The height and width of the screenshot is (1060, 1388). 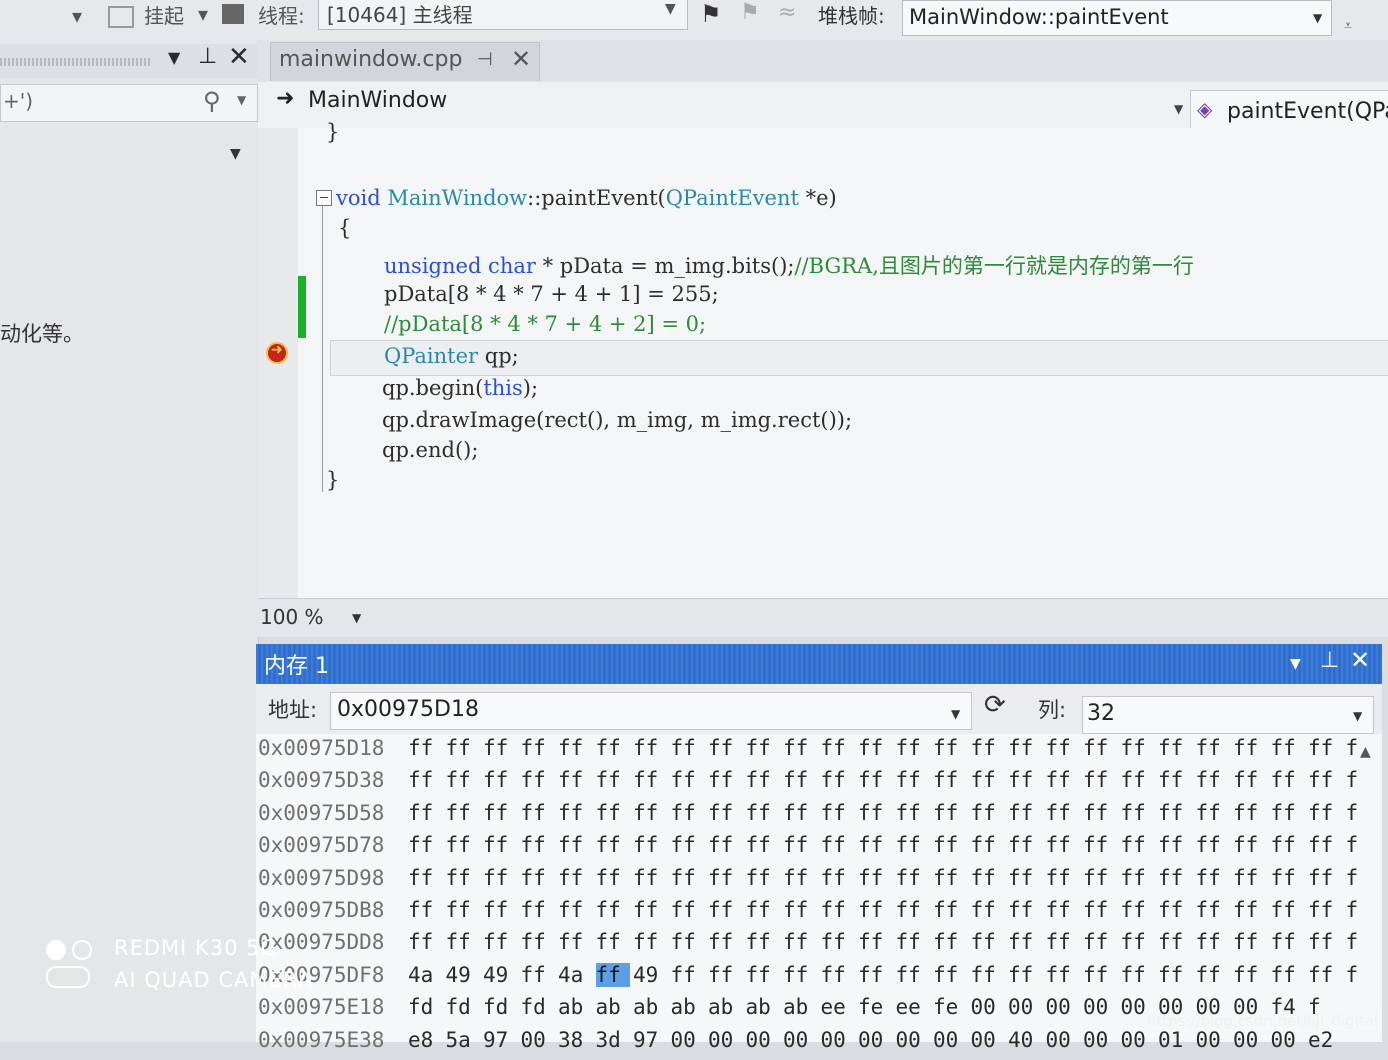 I want to click on memory-byte: ee, so click(x=838, y=1007).